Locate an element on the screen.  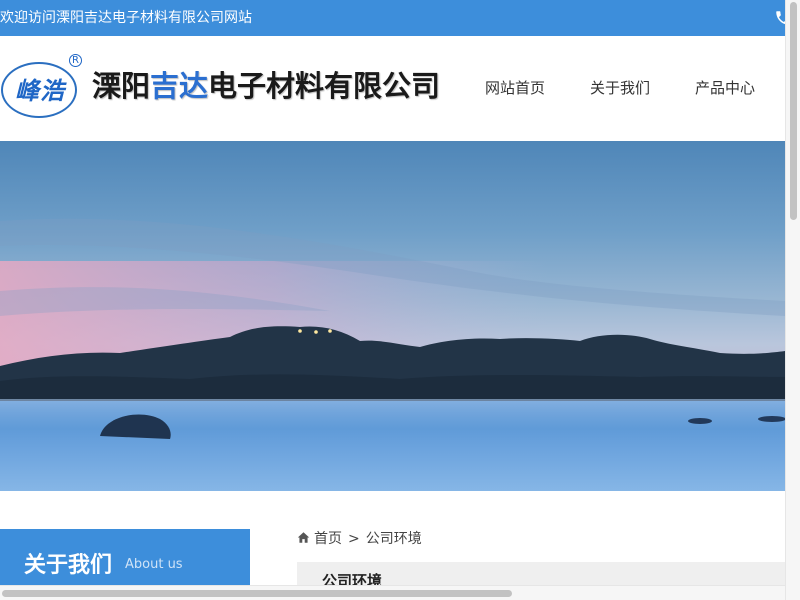
nav-item-home: 网站首页 is located at coordinates (515, 88).